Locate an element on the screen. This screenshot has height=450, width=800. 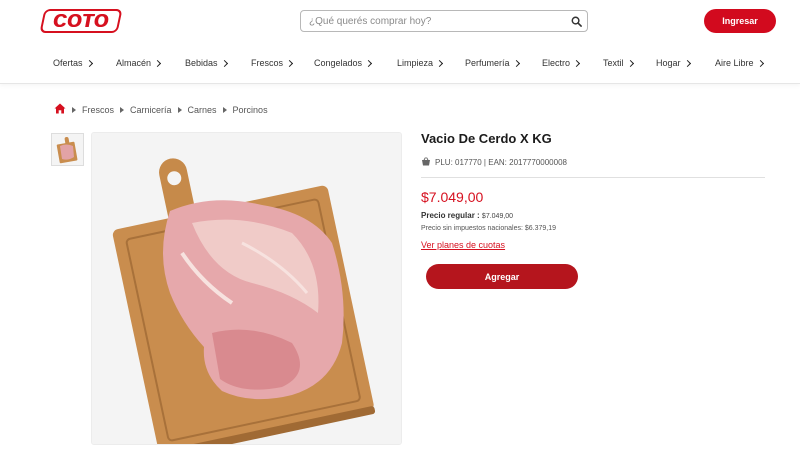
nav-item-label: Ofertas is located at coordinates (68, 63).